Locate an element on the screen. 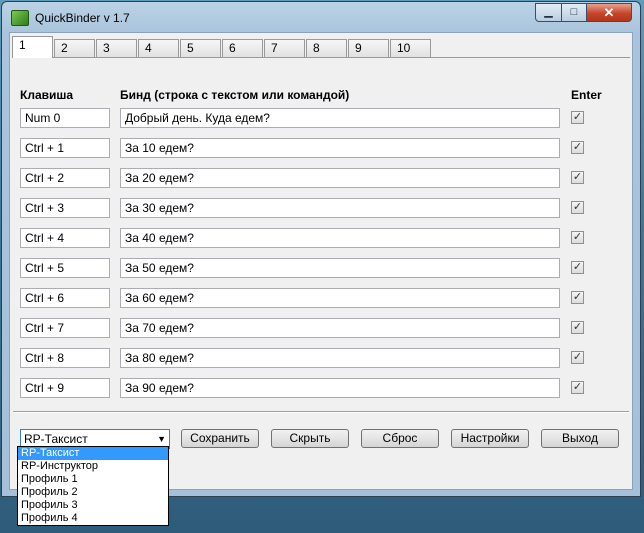 The height and width of the screenshot is (533, 644). bind-input: За 80 едем? is located at coordinates (340, 358).